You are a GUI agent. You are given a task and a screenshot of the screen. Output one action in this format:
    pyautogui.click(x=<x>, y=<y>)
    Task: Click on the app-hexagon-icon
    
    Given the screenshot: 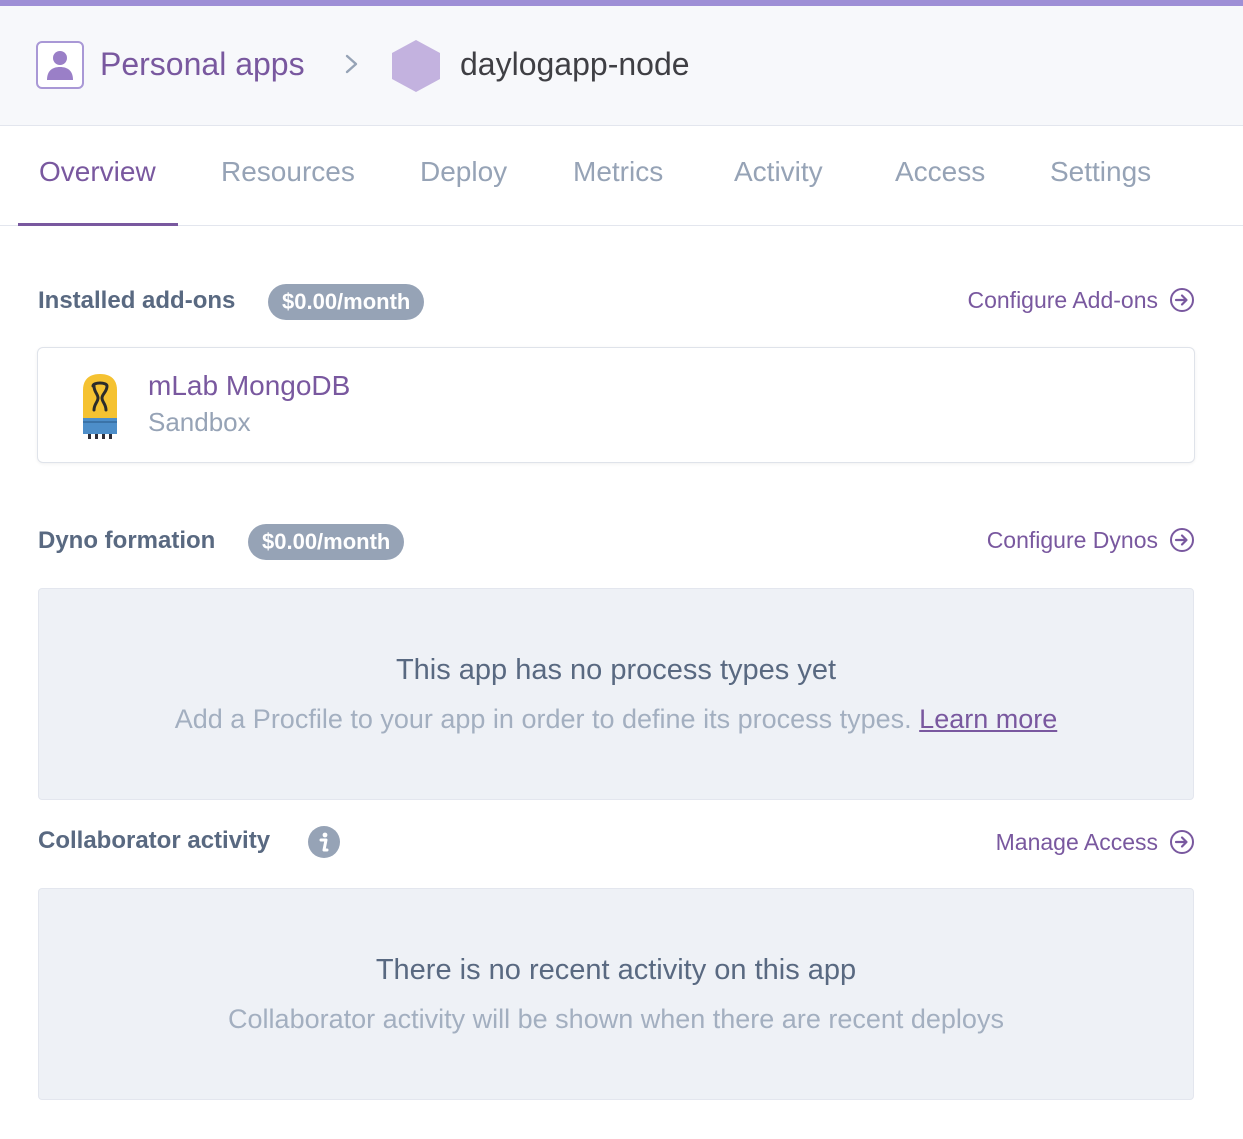 What is the action you would take?
    pyautogui.click(x=416, y=66)
    